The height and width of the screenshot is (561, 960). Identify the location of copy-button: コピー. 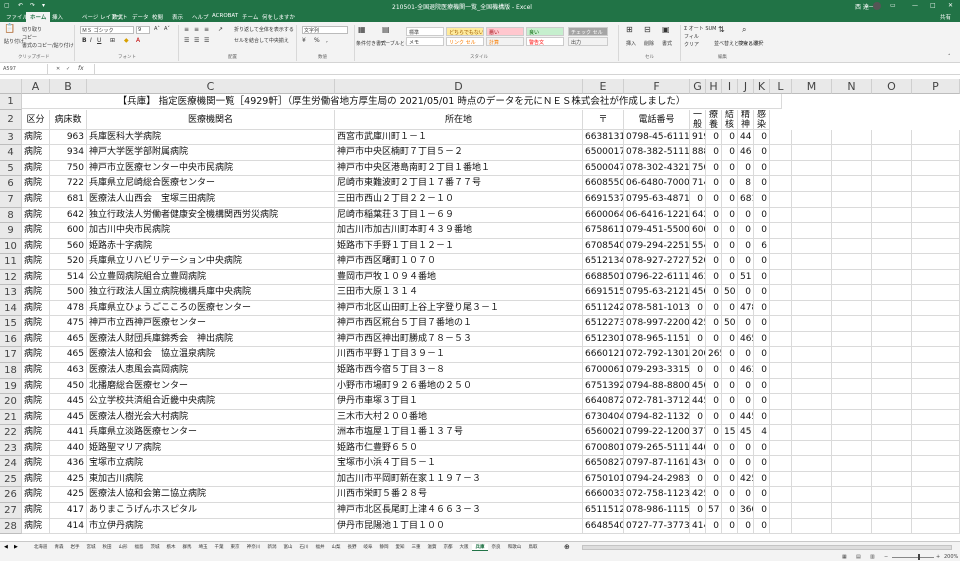
(29, 37).